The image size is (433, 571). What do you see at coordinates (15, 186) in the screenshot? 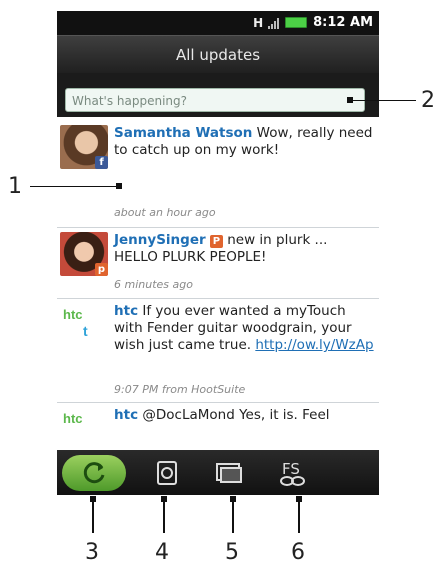
I see `callout-1: 1` at bounding box center [15, 186].